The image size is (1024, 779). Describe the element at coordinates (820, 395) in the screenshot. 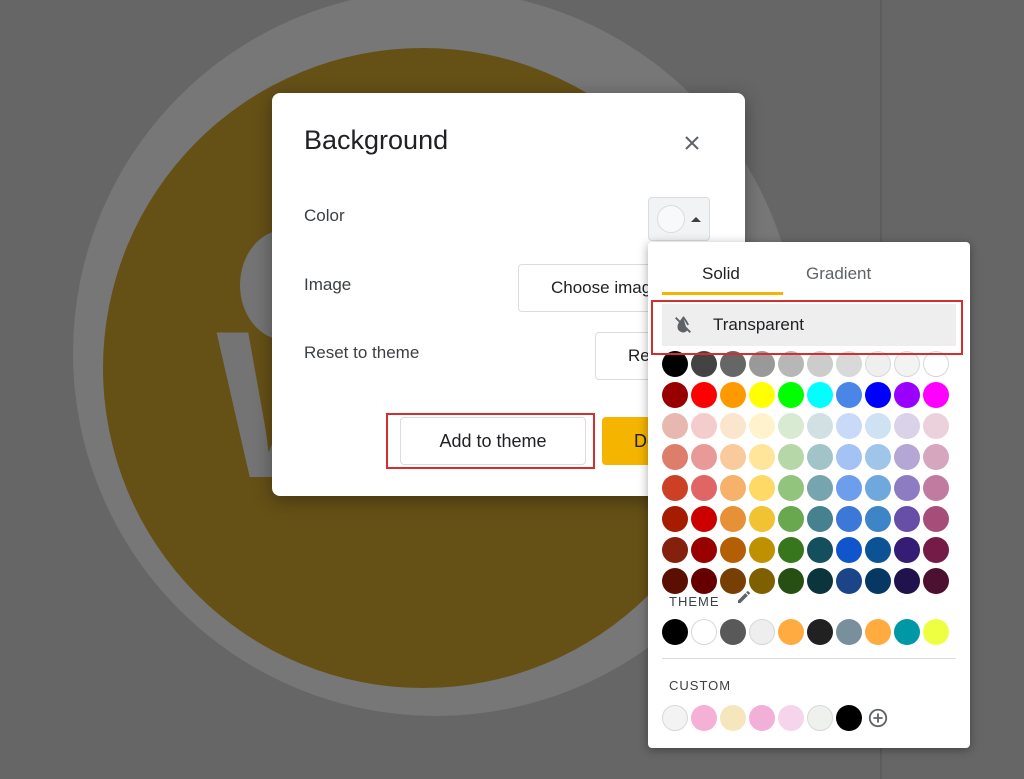

I see `color-swatch-r1-c5` at that location.